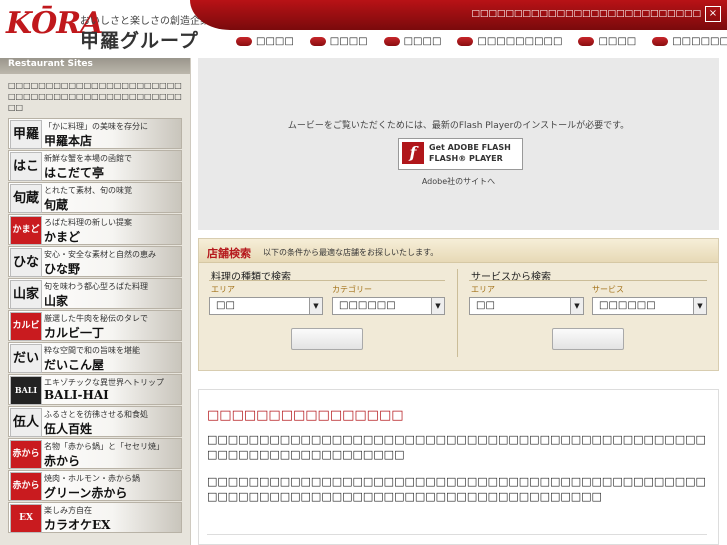 Image resolution: width=727 pixels, height=545 pixels. What do you see at coordinates (95, 66) in the screenshot?
I see `sidebar-heading: Restaurant Sites` at bounding box center [95, 66].